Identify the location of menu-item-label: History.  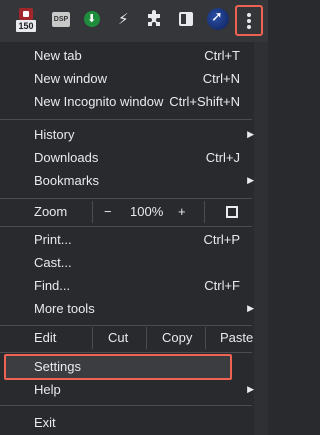
(54, 134).